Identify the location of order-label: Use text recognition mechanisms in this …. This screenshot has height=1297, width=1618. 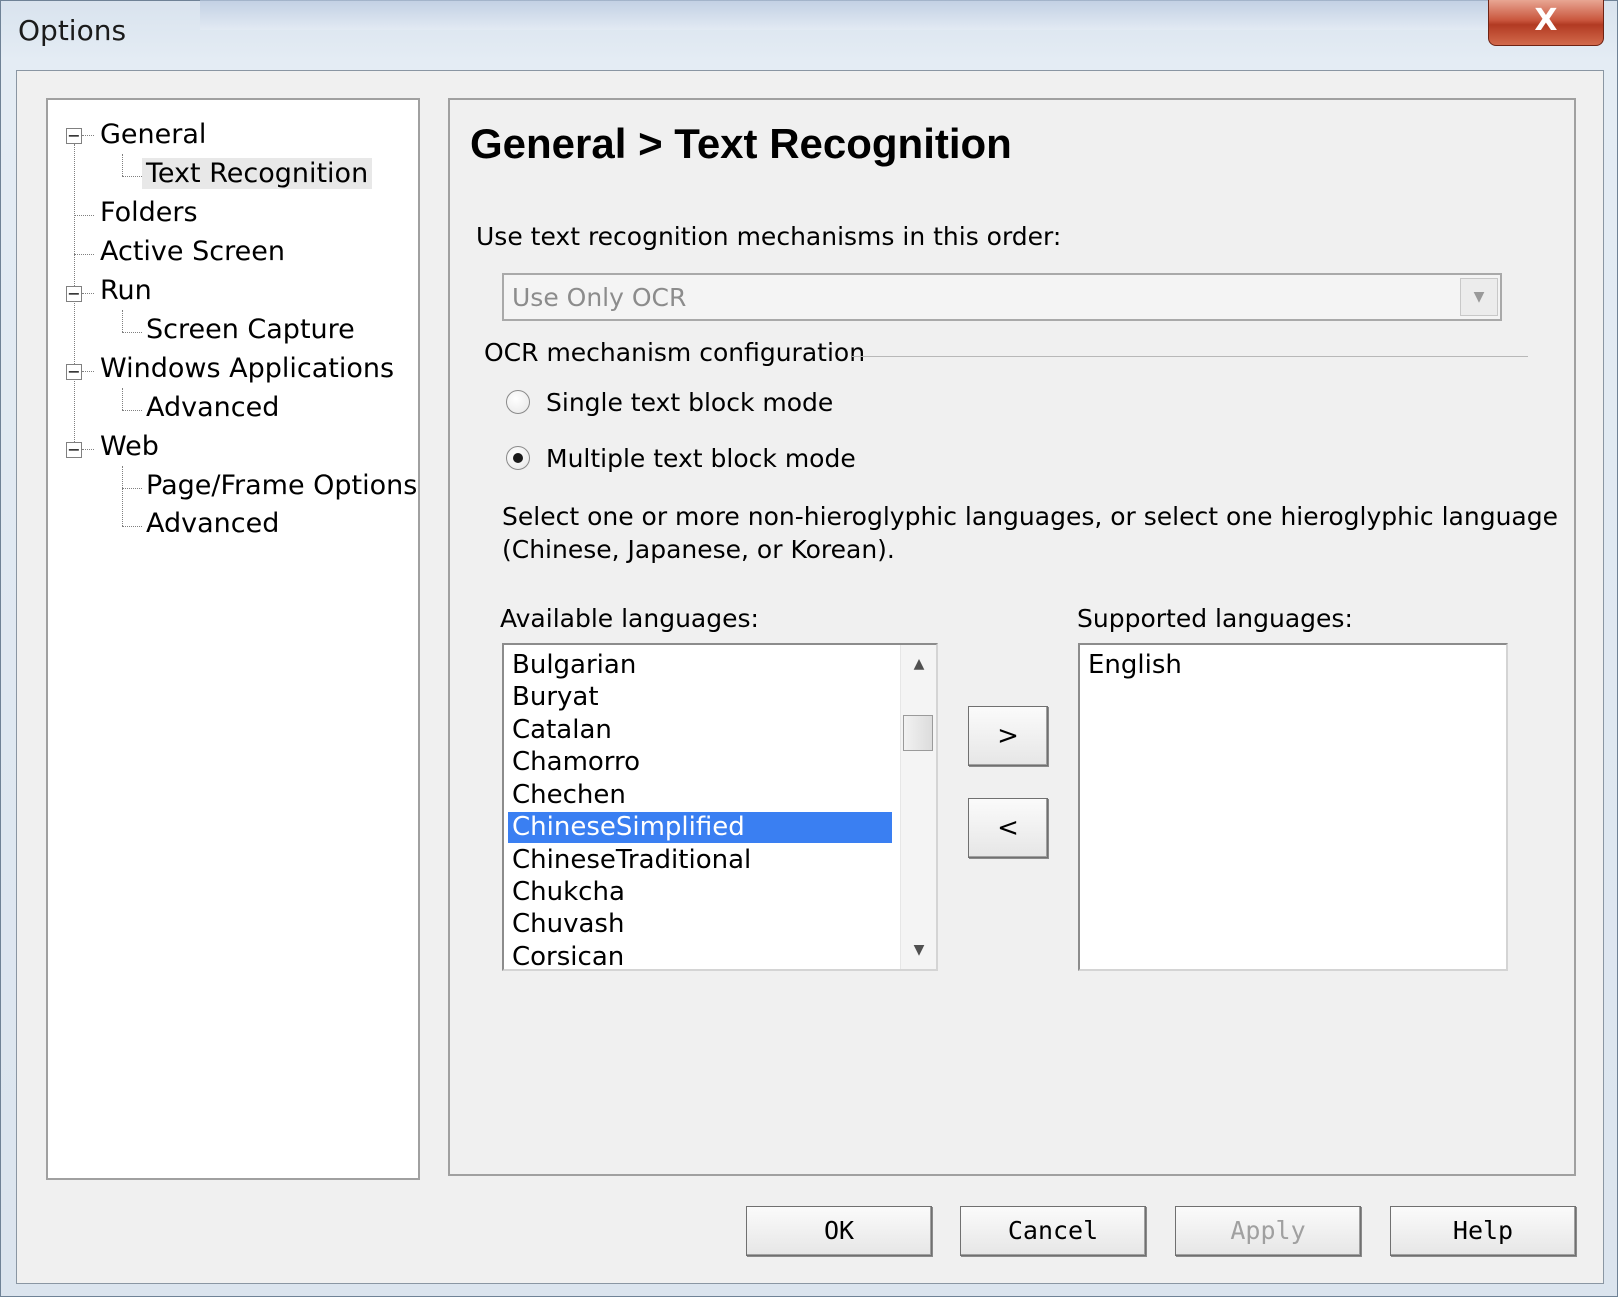
(769, 236).